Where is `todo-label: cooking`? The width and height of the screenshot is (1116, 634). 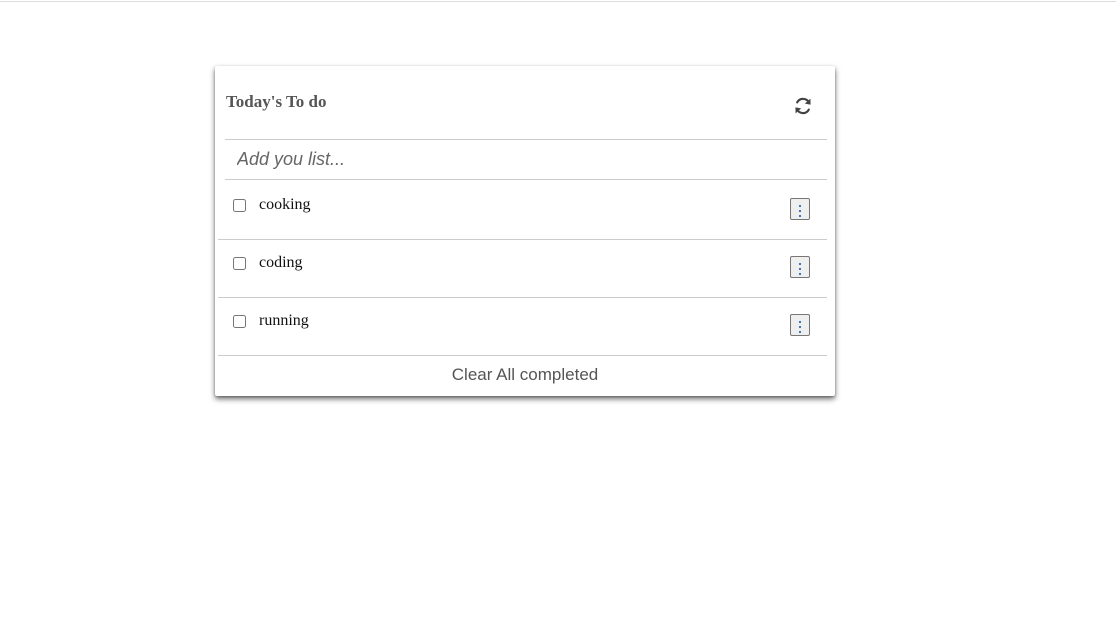
todo-label: cooking is located at coordinates (285, 204).